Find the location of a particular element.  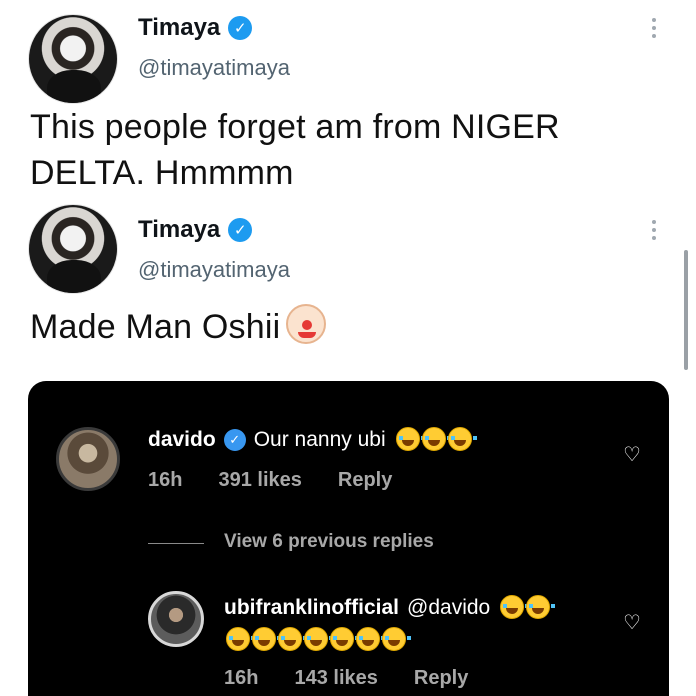

clown-face-emoji-icon is located at coordinates (306, 324).